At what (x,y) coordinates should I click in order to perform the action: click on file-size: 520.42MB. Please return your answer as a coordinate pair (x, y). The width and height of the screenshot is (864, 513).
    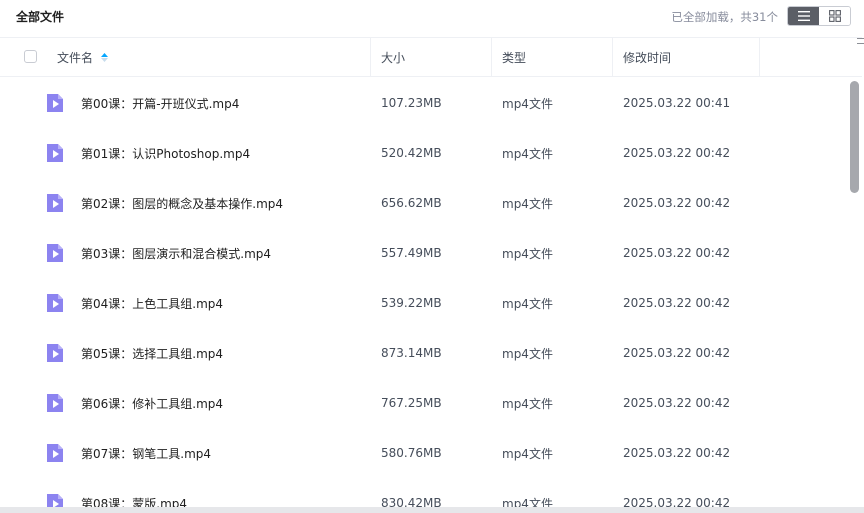
    Looking at the image, I should click on (411, 153).